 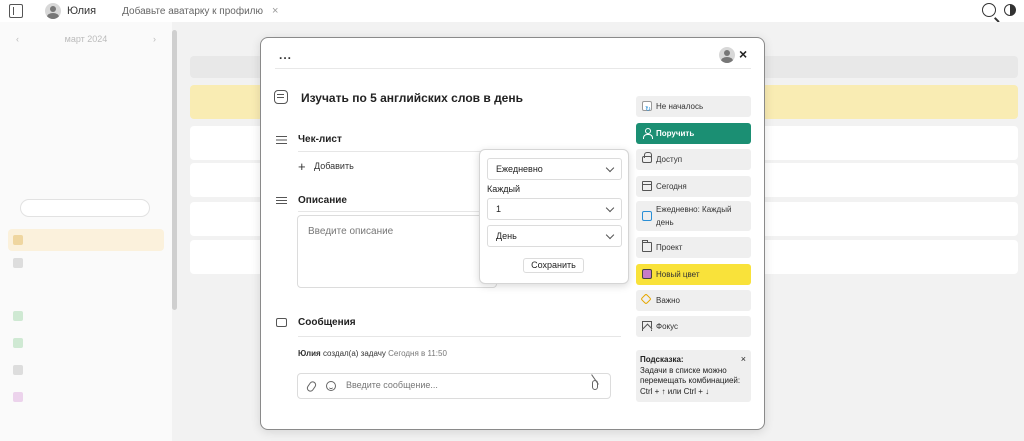 I want to click on status-label: Не началось, so click(x=680, y=106).